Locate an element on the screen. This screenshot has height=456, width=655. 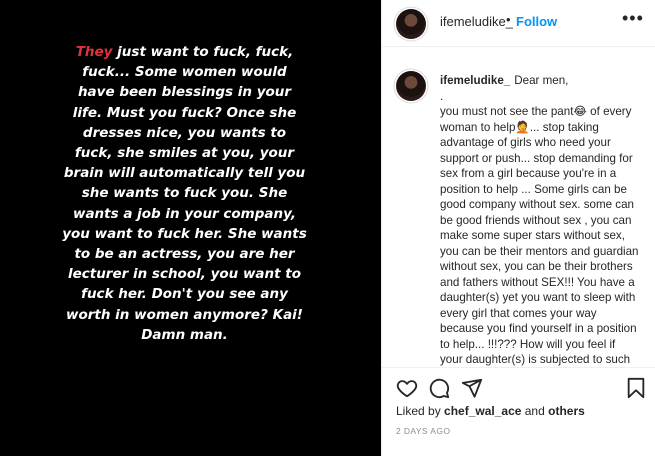
action-bar is located at coordinates (518, 386).